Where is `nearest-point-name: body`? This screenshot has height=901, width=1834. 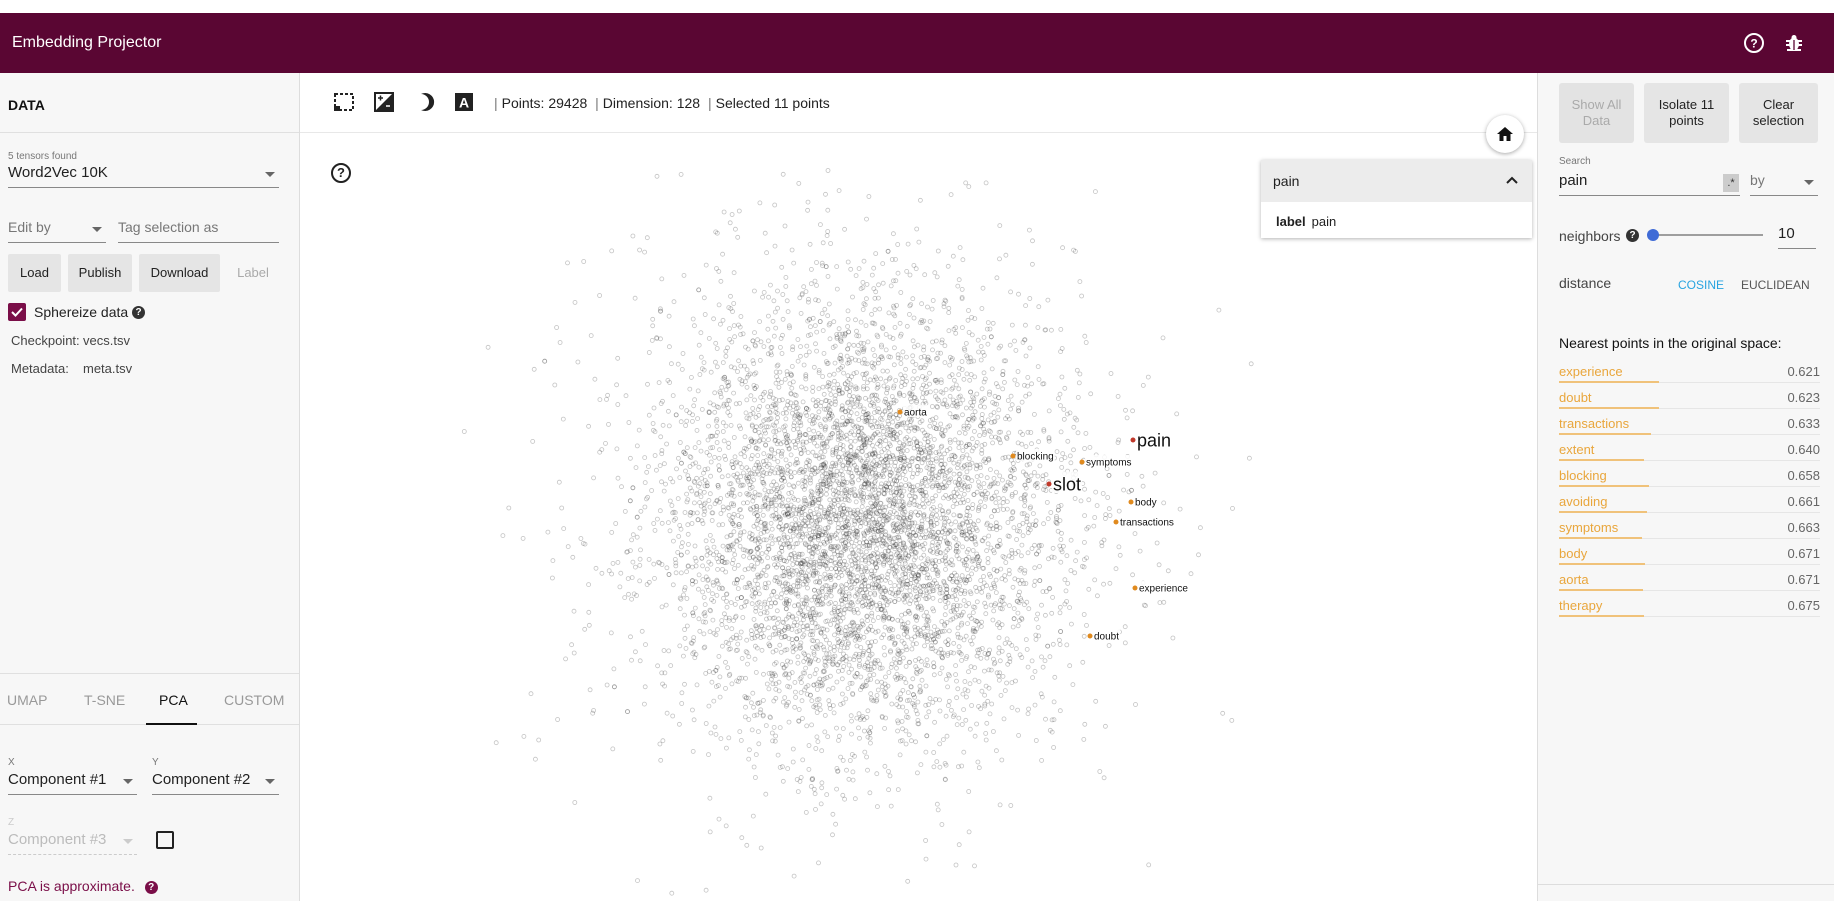 nearest-point-name: body is located at coordinates (1573, 553).